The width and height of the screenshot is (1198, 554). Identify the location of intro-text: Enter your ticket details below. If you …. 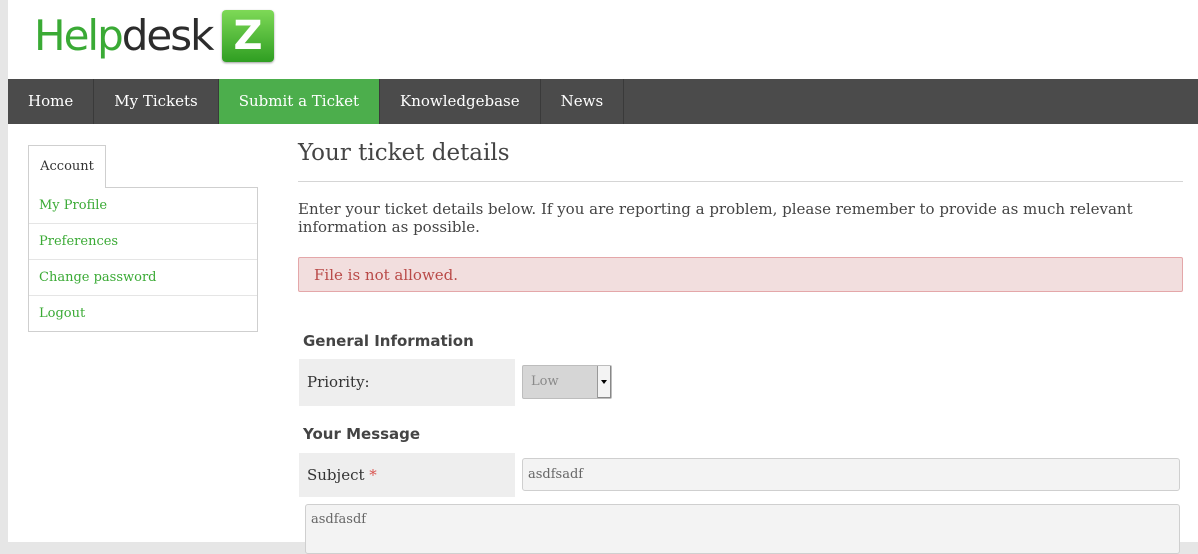
(715, 218).